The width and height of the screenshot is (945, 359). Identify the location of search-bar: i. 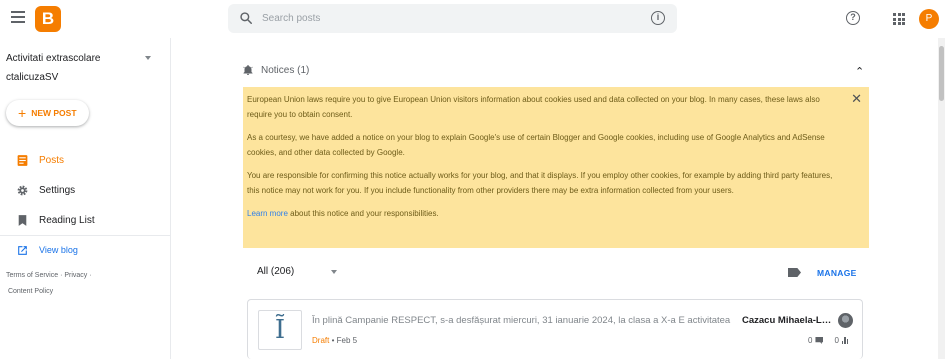
(452, 18).